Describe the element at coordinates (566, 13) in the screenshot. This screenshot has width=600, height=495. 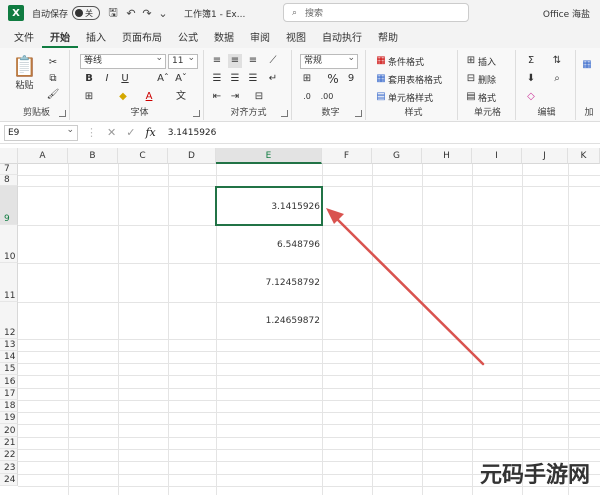
I see `user-name: Office 海盐` at that location.